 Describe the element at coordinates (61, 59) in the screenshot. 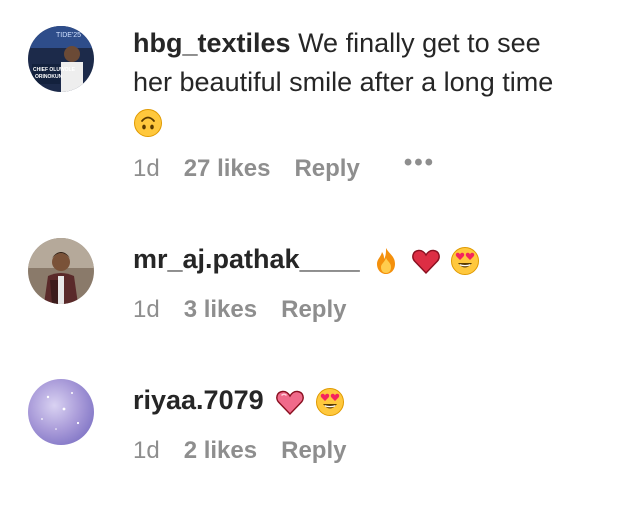

I see `avatar: TIDE'25 CHIEF OLUWOLE ORINOKUN` at that location.